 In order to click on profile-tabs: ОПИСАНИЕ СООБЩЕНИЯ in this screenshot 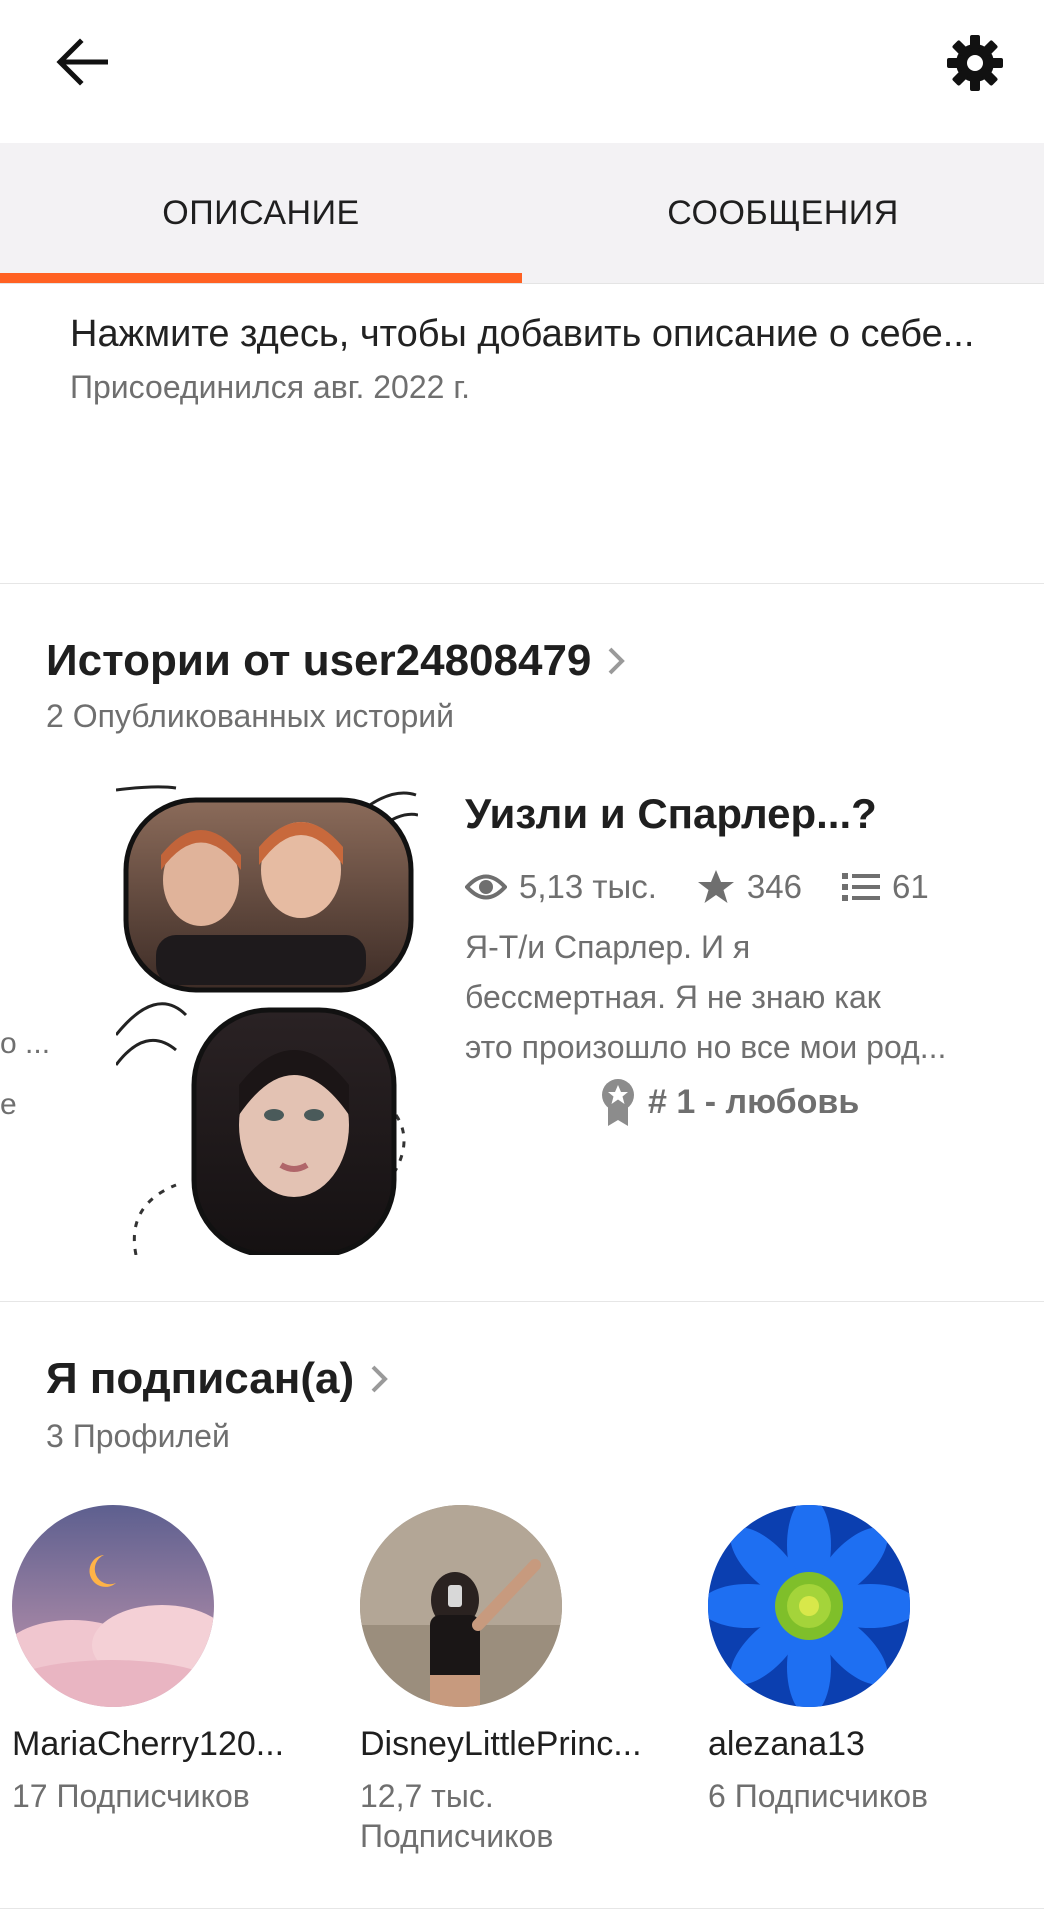, I will do `click(522, 213)`.